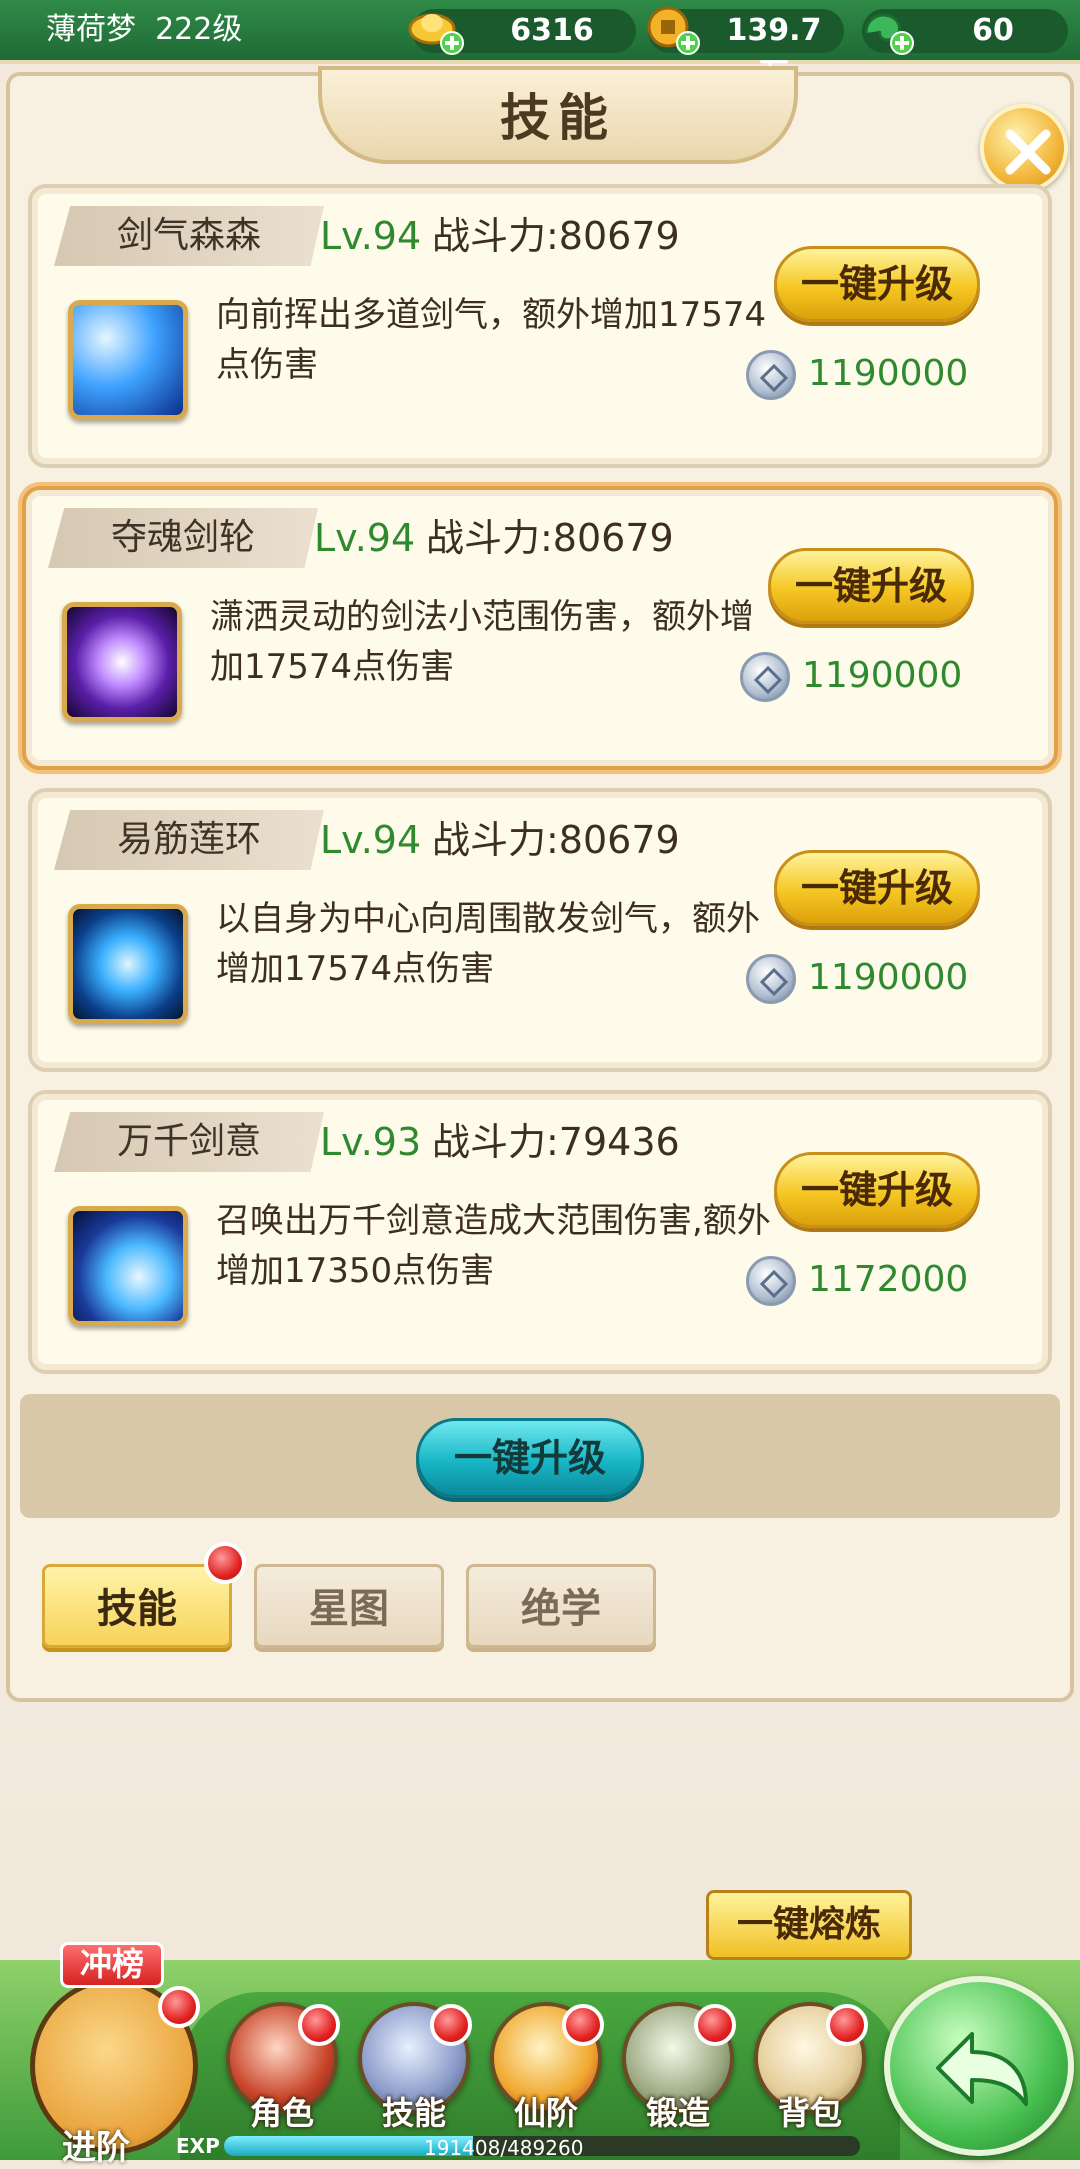 The height and width of the screenshot is (2169, 1080). What do you see at coordinates (673, 30) in the screenshot?
I see `copper-coin-icon` at bounding box center [673, 30].